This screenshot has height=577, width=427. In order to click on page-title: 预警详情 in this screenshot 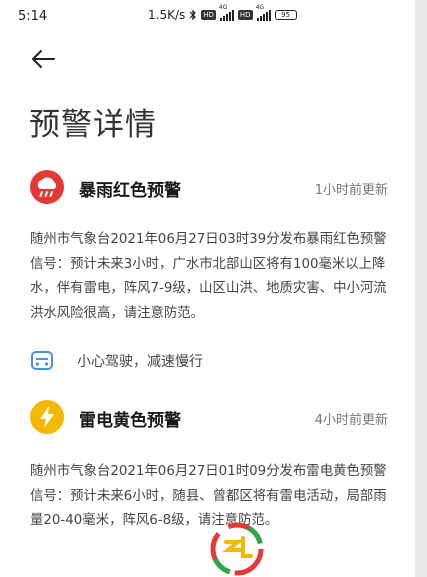, I will do `click(93, 125)`.